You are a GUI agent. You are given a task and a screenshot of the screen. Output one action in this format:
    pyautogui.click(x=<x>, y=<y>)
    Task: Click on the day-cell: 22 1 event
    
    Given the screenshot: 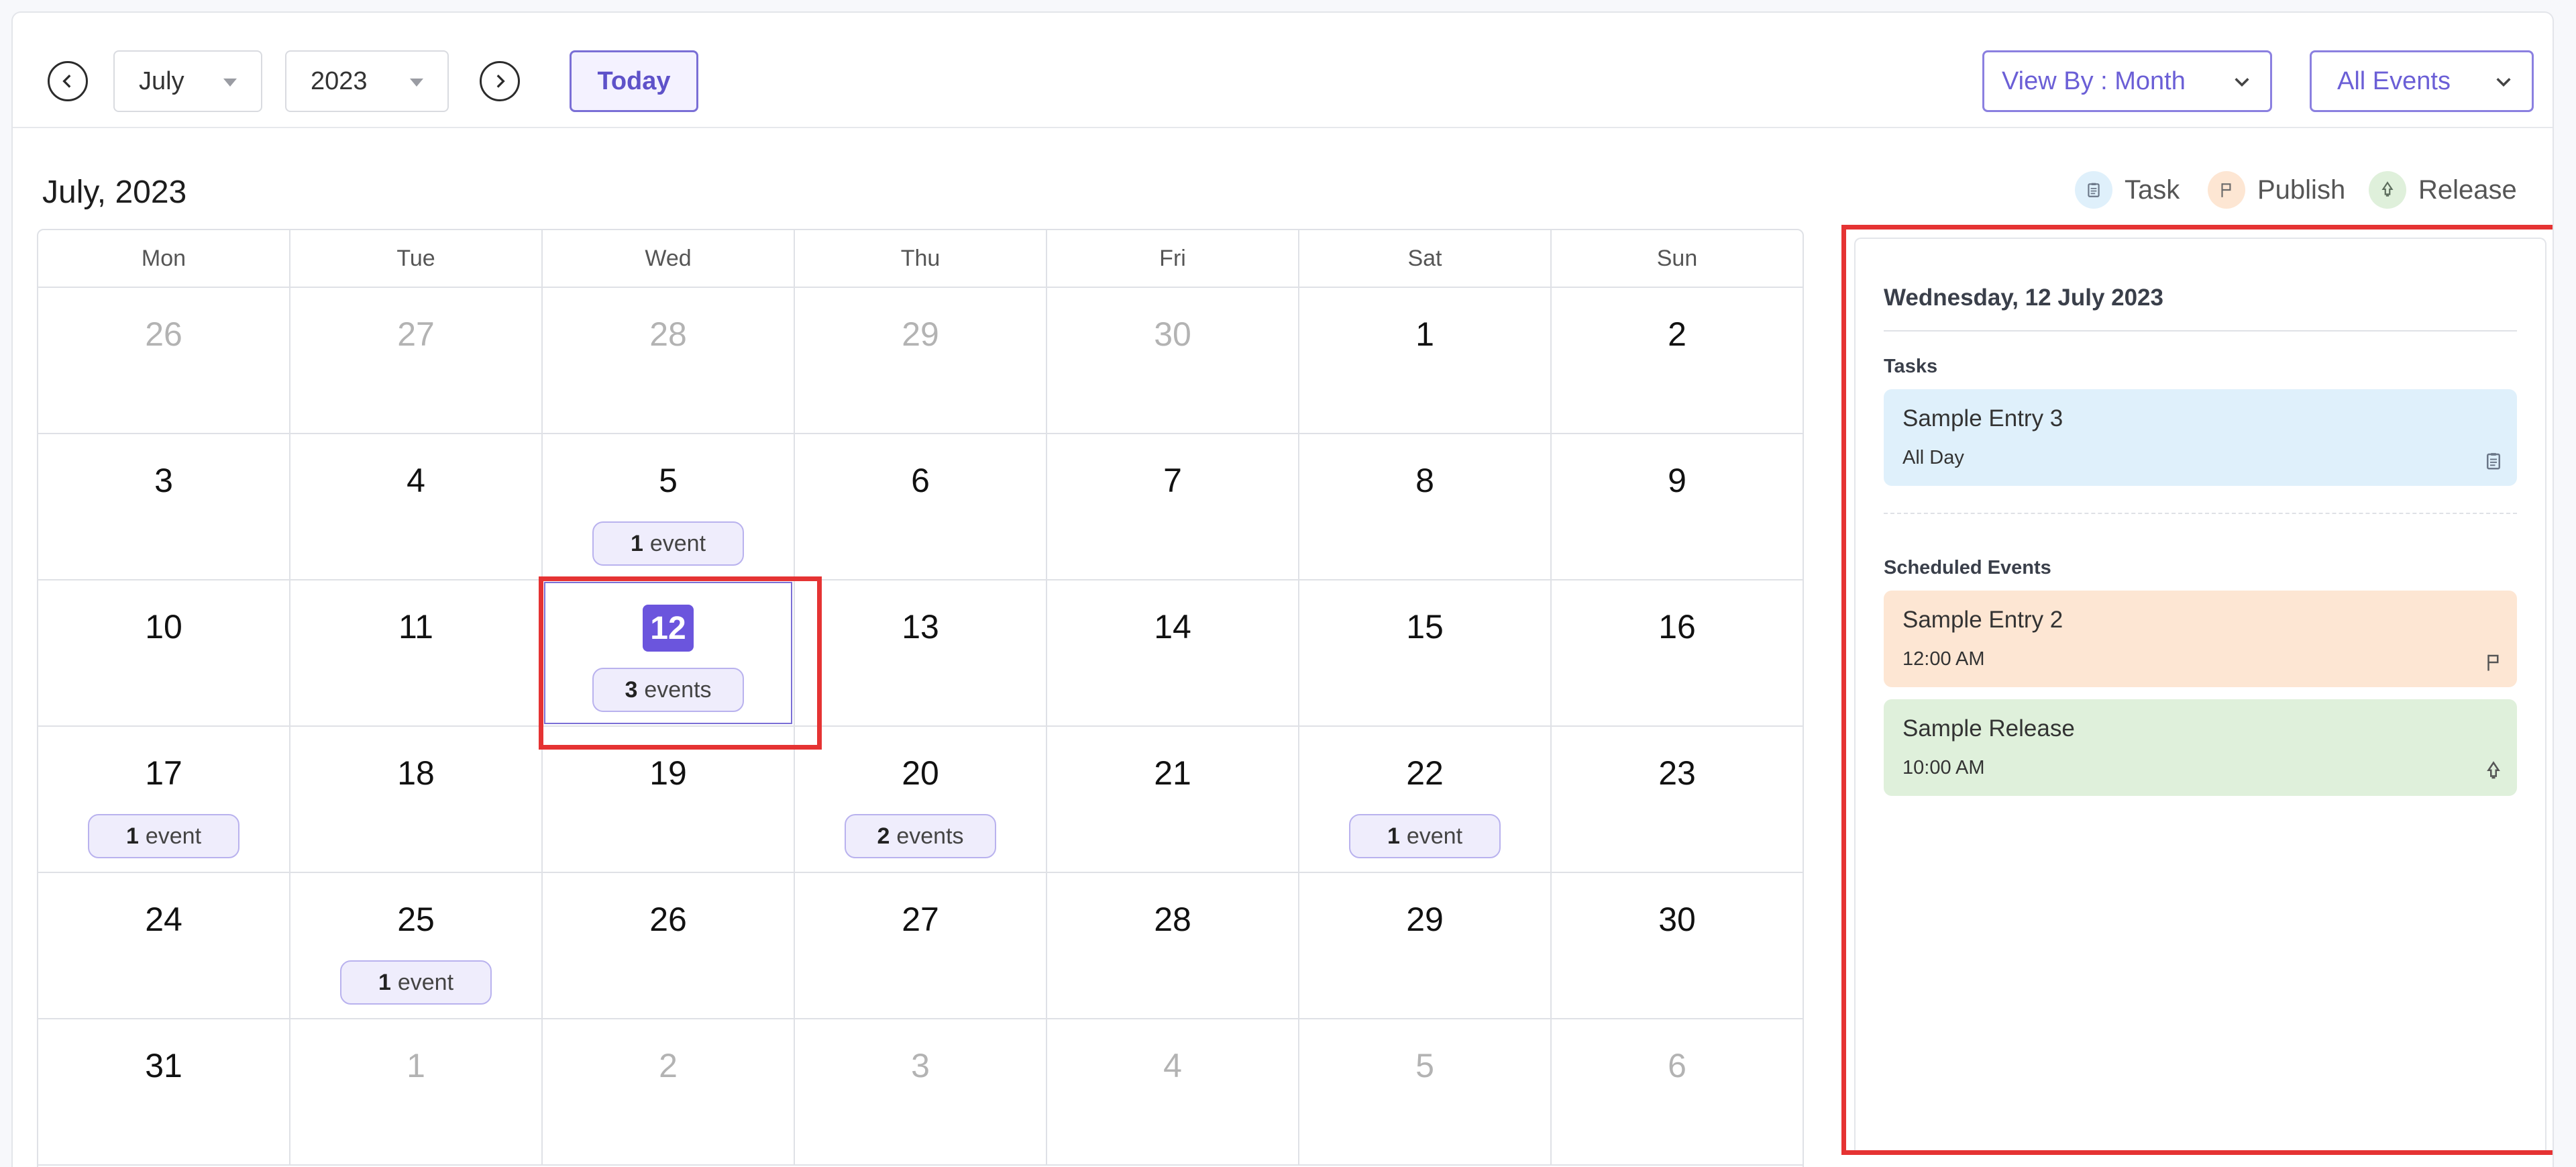 What is the action you would take?
    pyautogui.click(x=1425, y=799)
    